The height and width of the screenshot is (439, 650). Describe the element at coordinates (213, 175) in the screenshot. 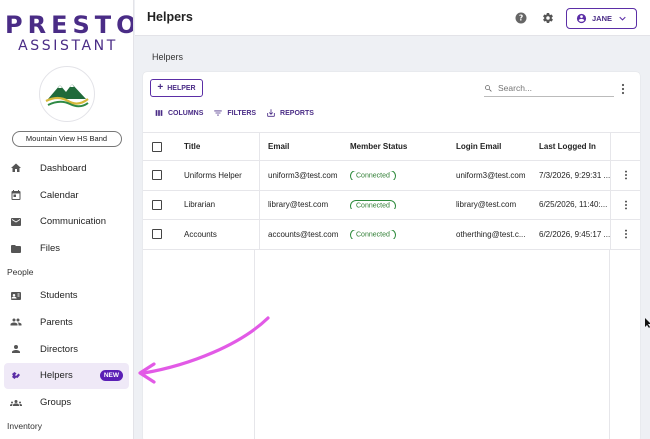

I see `cell-title: Uniforms Helper` at that location.